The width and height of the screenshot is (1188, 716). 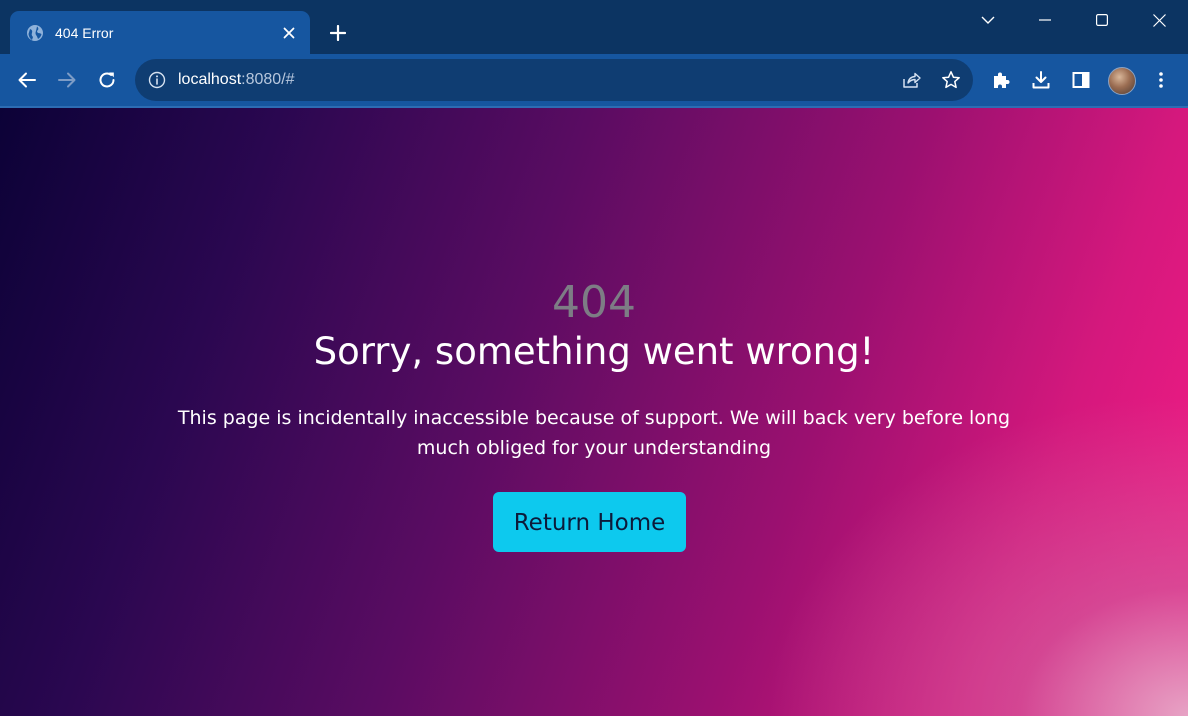 What do you see at coordinates (268, 79) in the screenshot?
I see `url-path: :8080/#` at bounding box center [268, 79].